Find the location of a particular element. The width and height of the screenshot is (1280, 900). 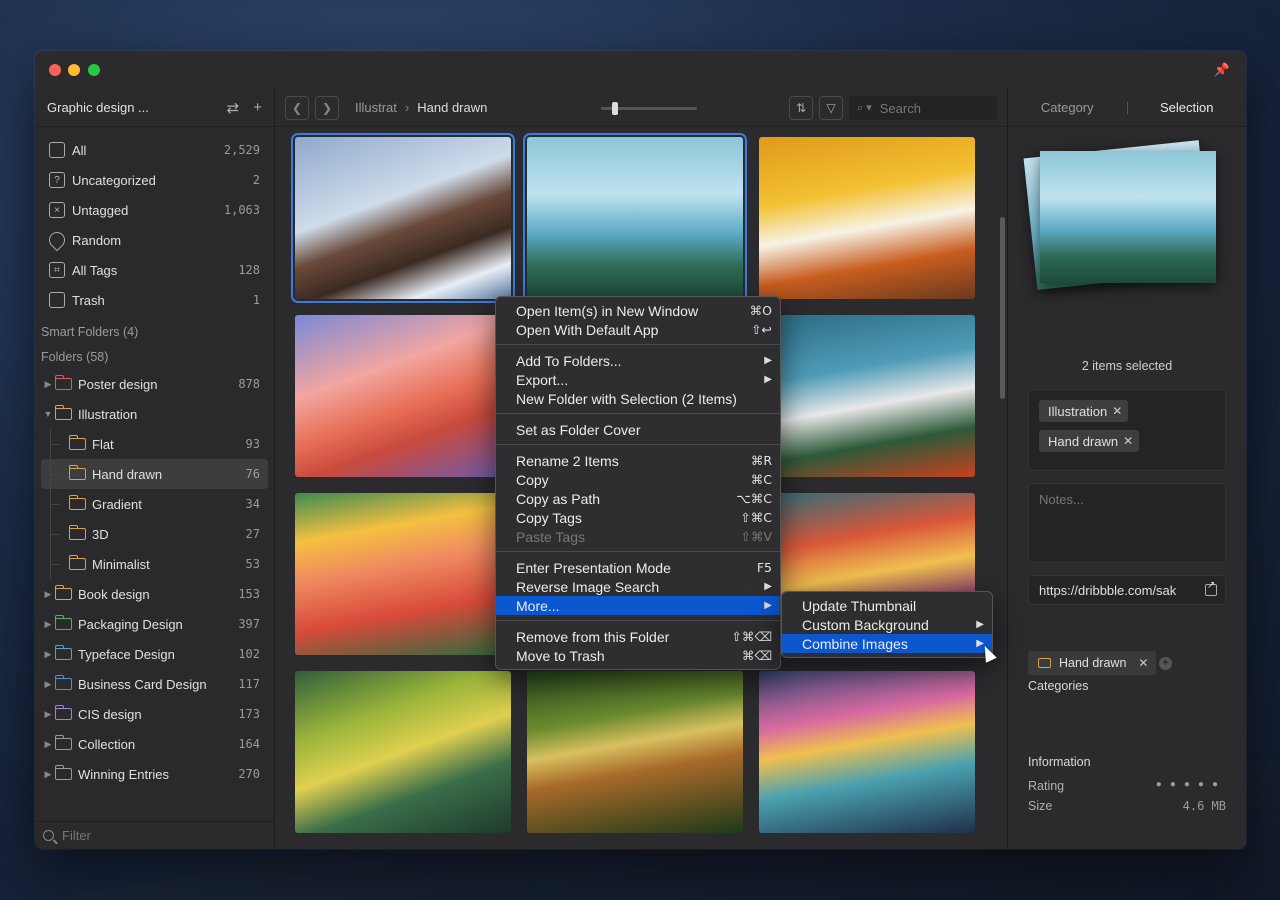

folder-item-collection: ▶ Collection 164 is located at coordinates (154, 744).